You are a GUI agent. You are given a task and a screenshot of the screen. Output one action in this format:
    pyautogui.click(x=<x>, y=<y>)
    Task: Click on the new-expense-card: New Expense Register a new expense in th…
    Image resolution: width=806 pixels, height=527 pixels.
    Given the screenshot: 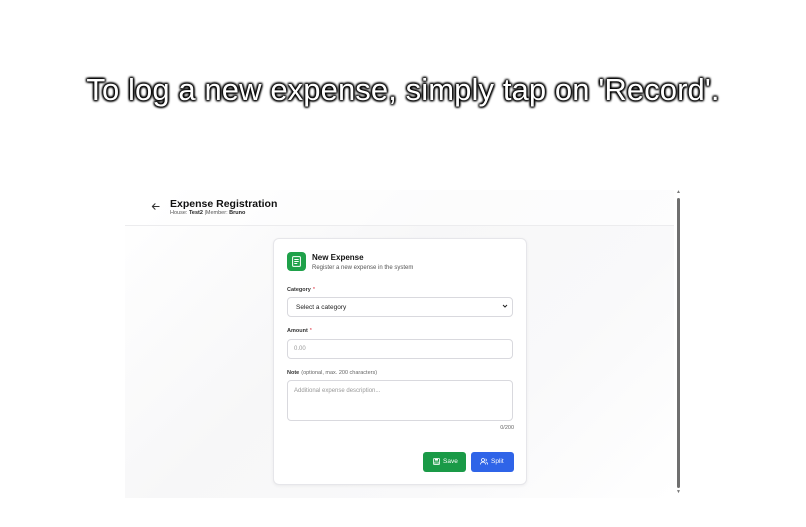 What is the action you would take?
    pyautogui.click(x=400, y=361)
    